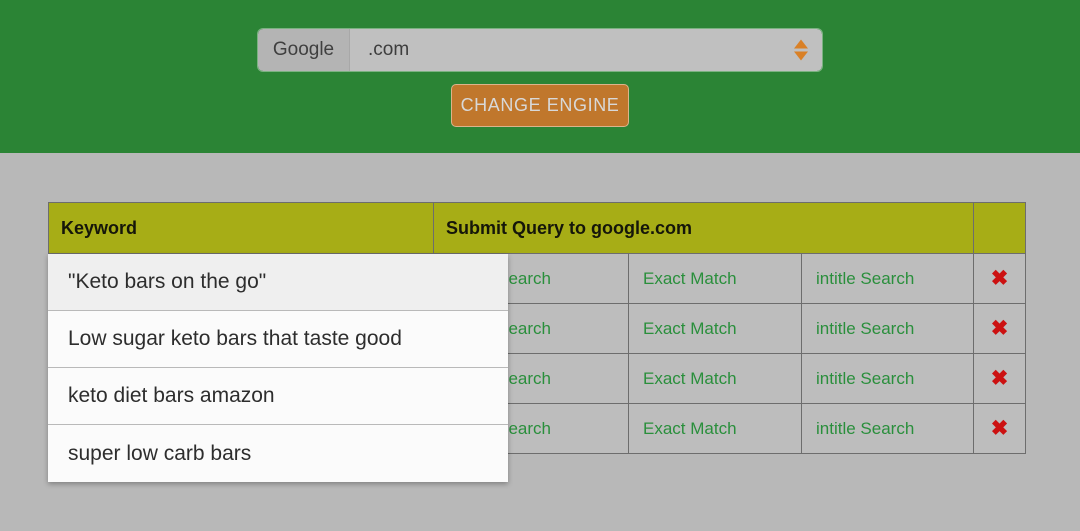 The image size is (1080, 531). Describe the element at coordinates (540, 105) in the screenshot. I see `change-engine-button: CHANGE ENGINE` at that location.